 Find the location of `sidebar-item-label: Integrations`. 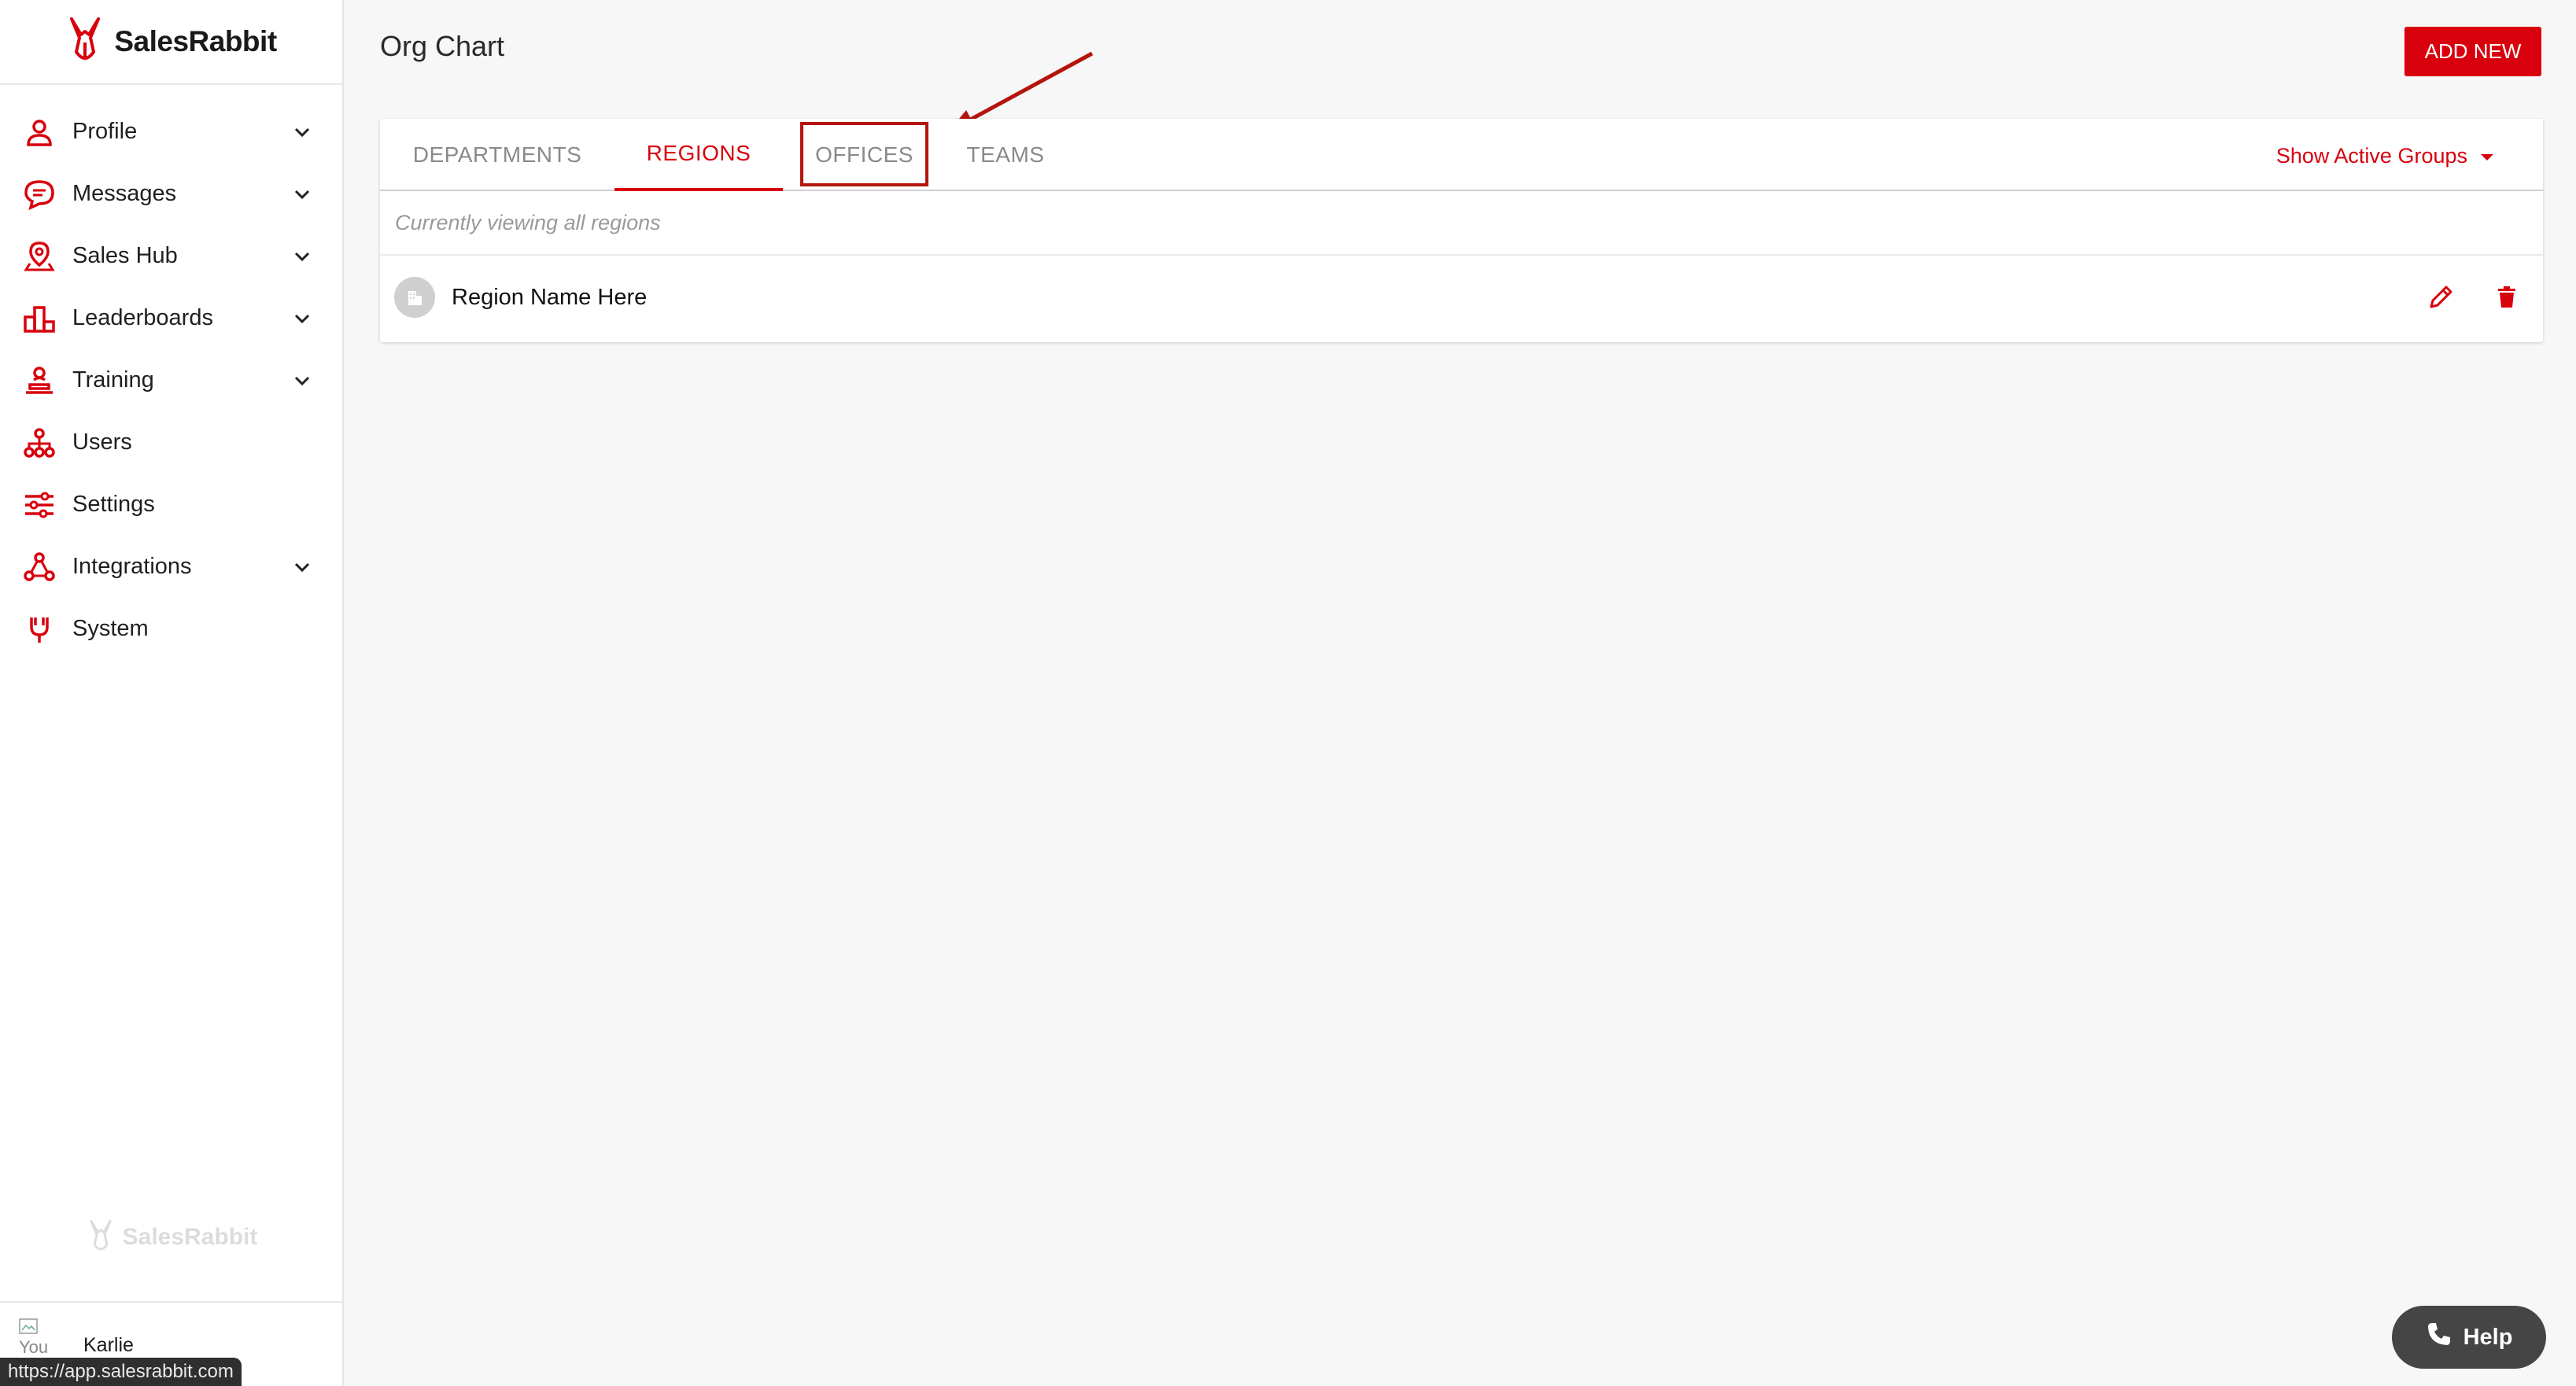

sidebar-item-label: Integrations is located at coordinates (132, 567).